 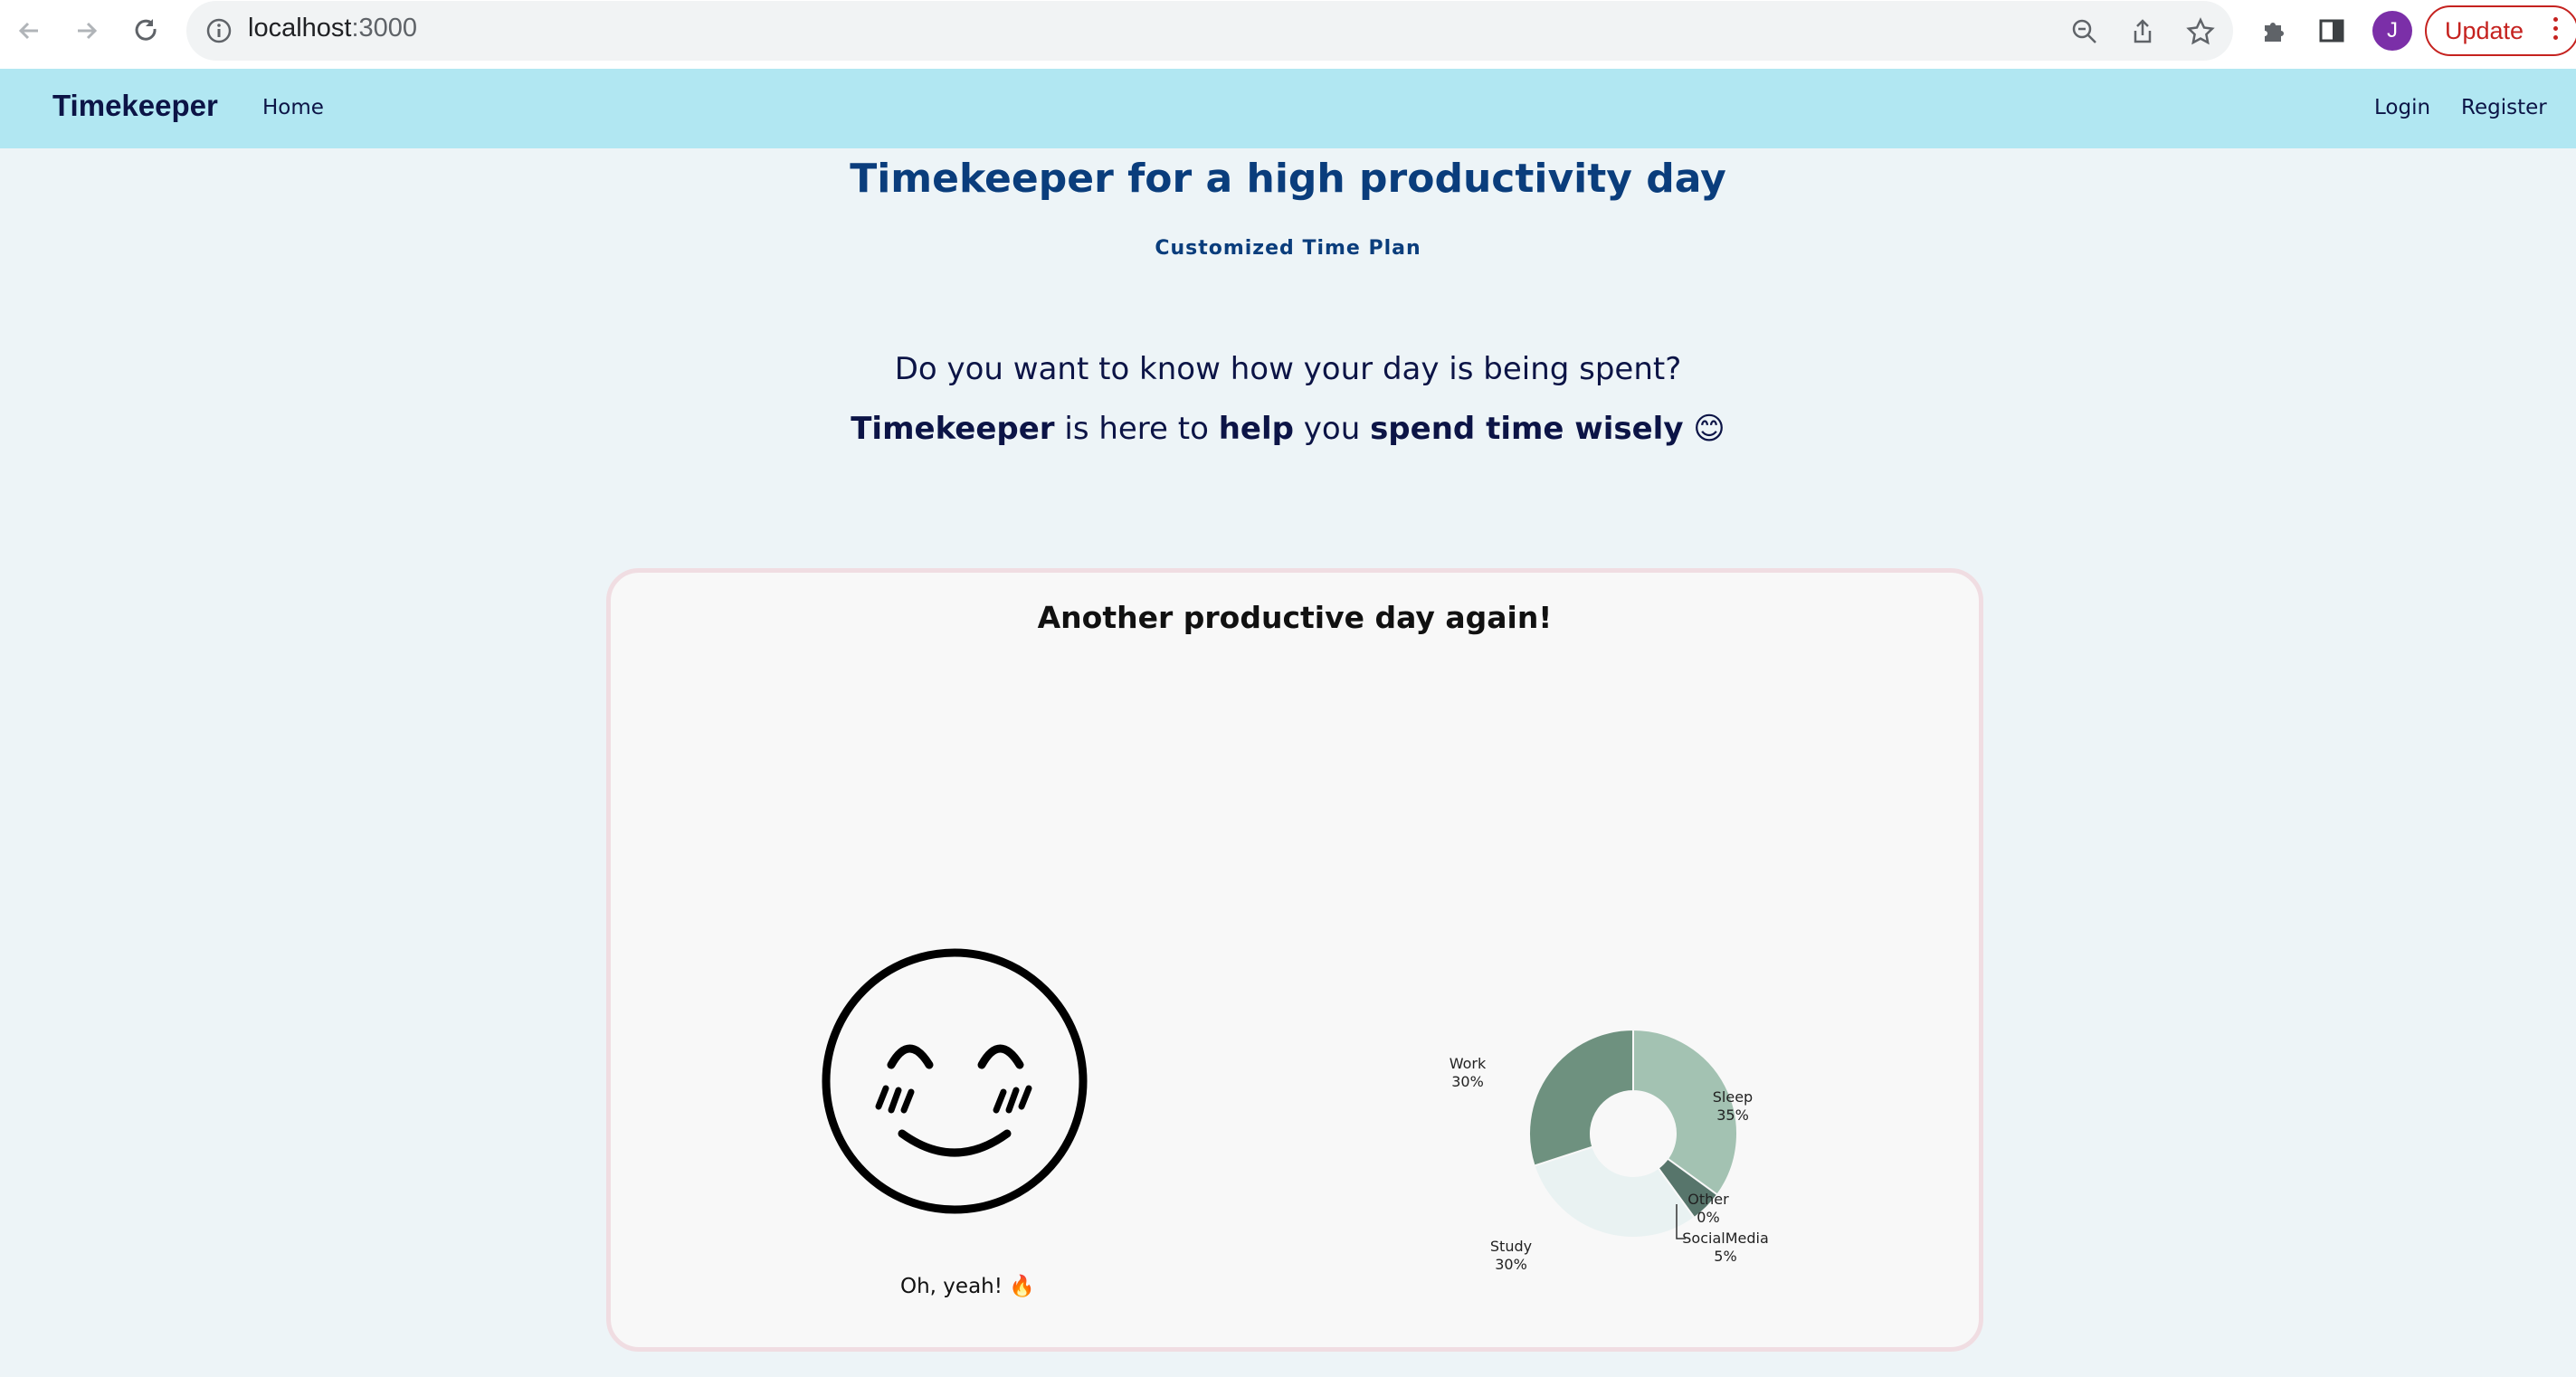 I want to click on nav-register: Register, so click(x=2504, y=107).